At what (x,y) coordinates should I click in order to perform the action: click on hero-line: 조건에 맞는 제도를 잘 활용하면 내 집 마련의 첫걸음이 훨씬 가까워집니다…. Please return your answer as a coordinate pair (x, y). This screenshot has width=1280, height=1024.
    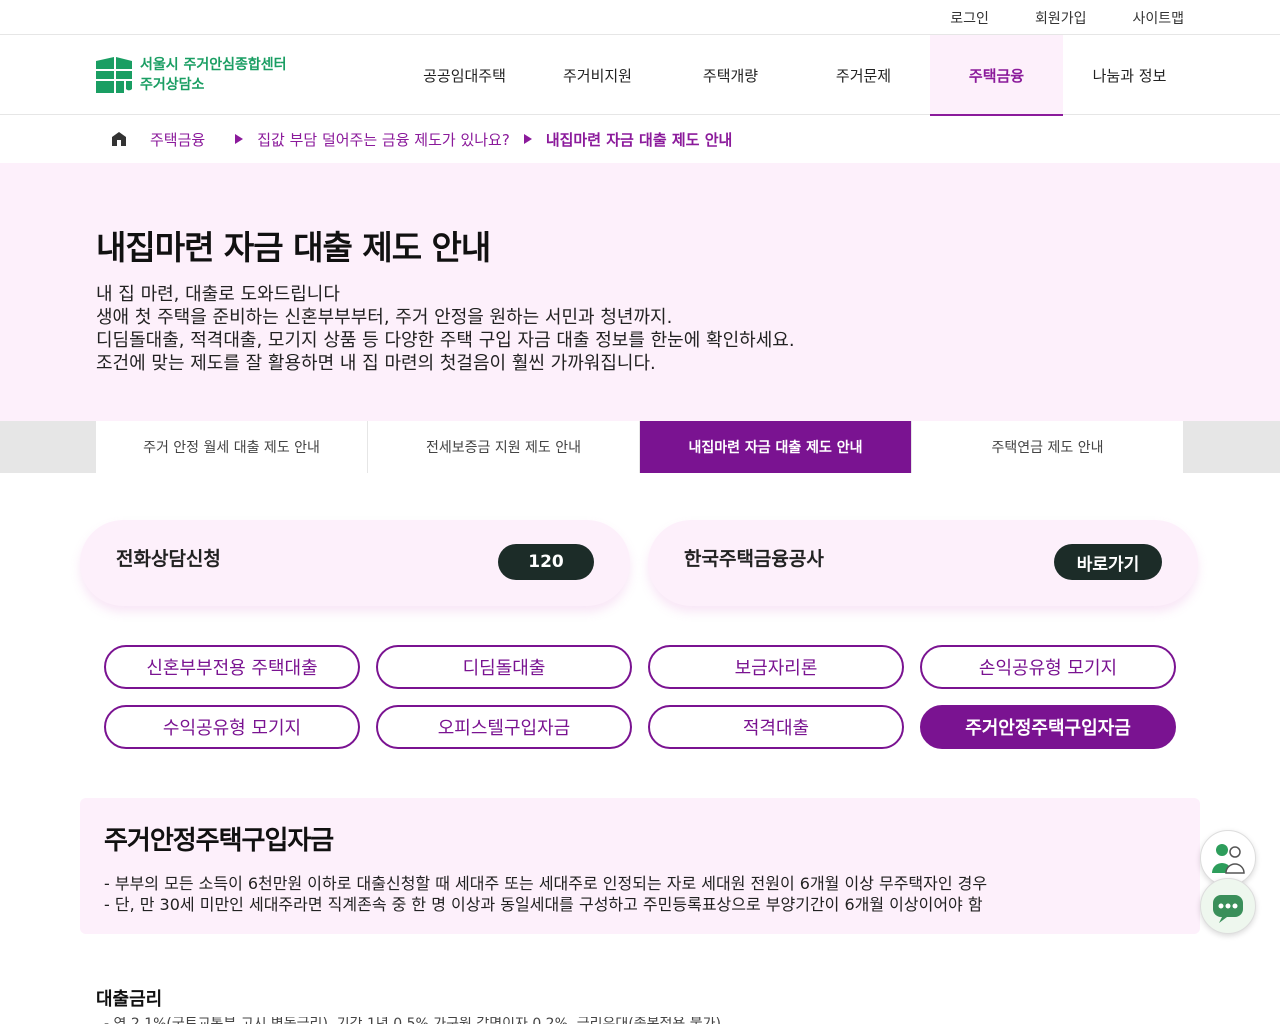
    Looking at the image, I should click on (376, 363).